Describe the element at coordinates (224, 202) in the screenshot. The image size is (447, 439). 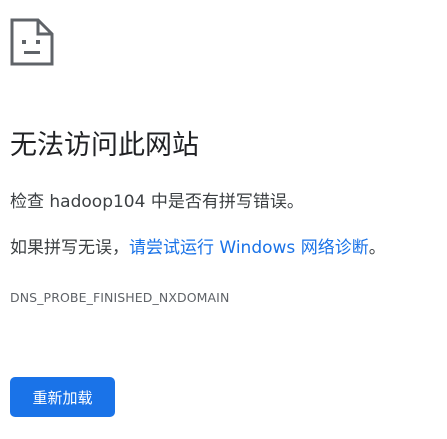
I see `check-suffix: 中是否有拼写错误。` at that location.